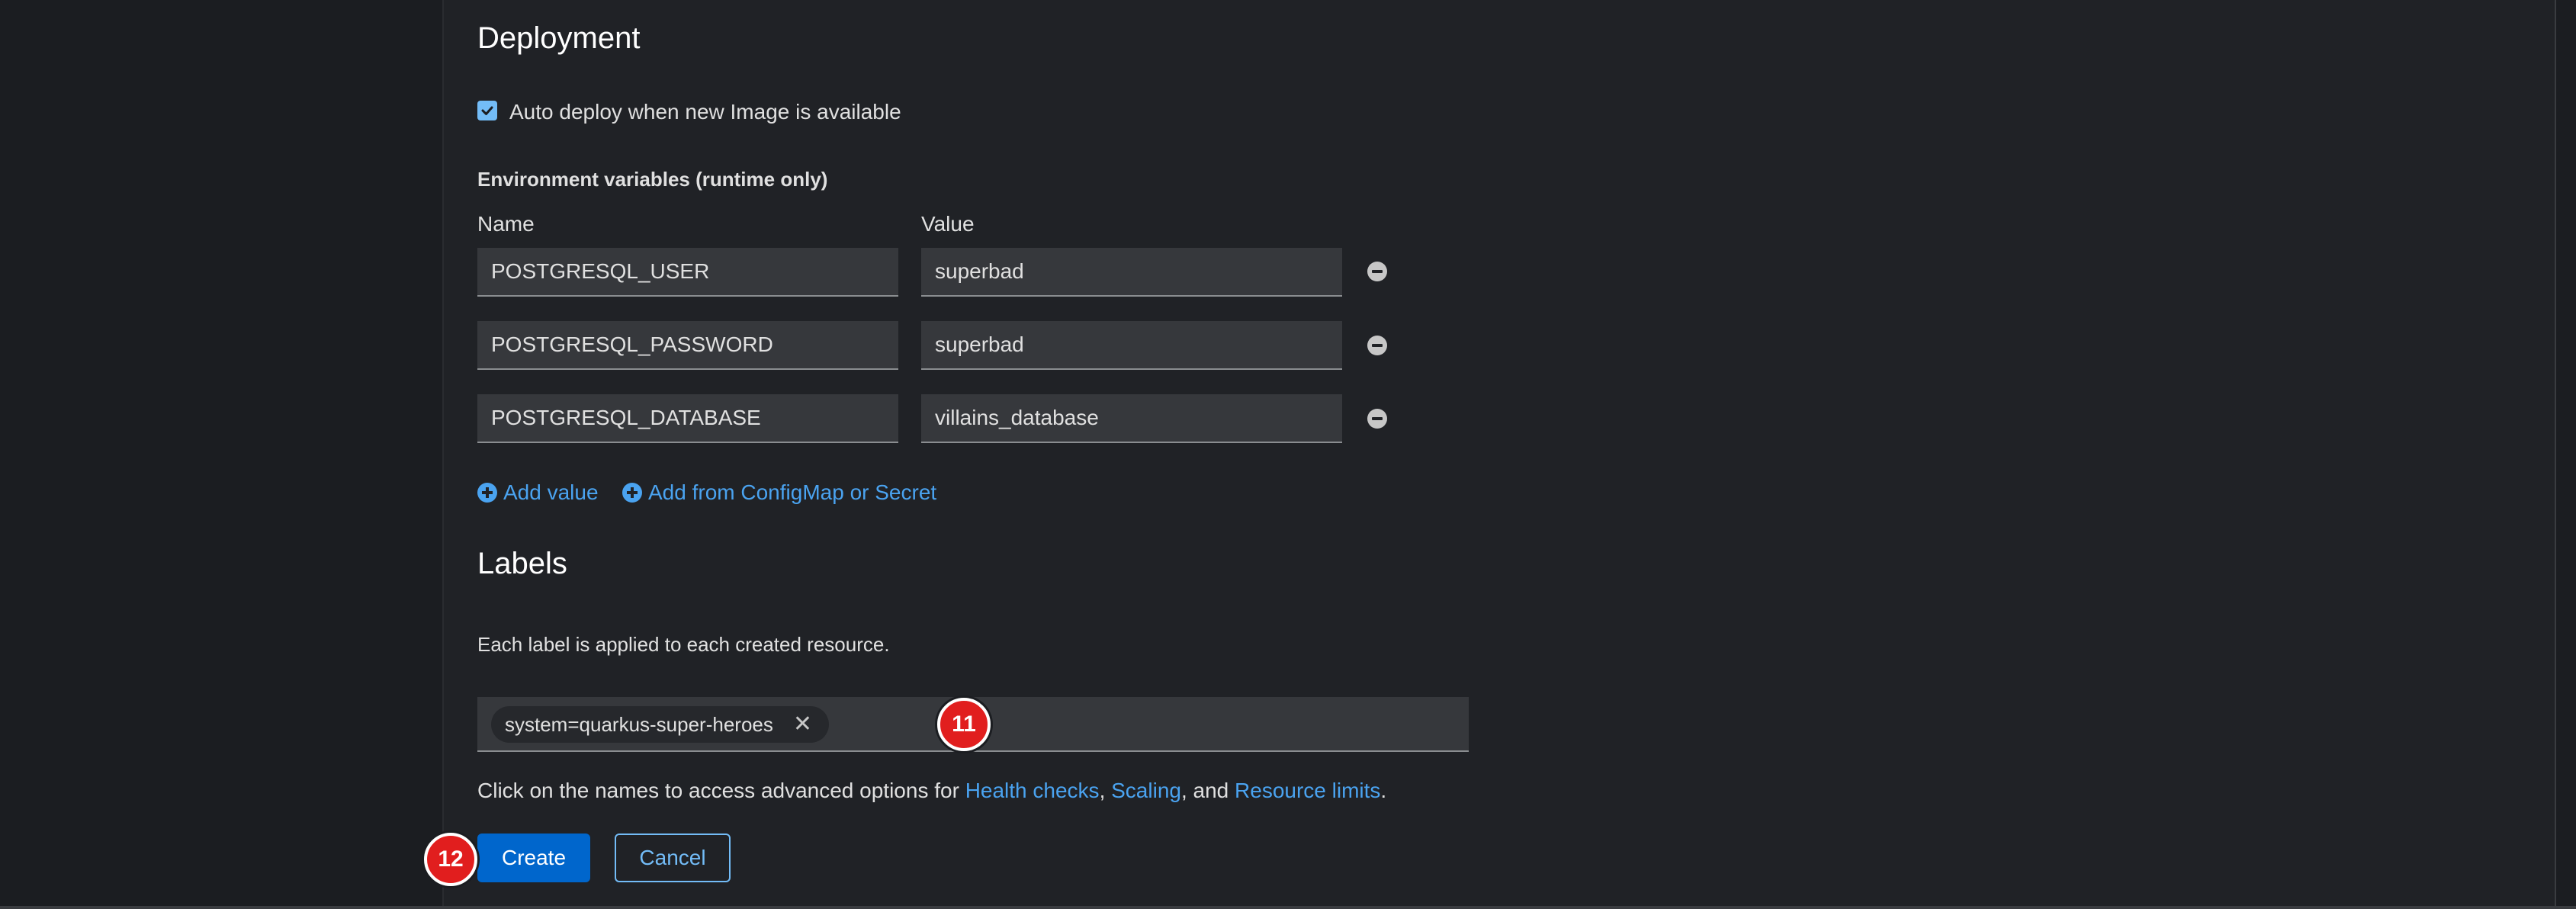 The width and height of the screenshot is (2576, 909). I want to click on auto-deploy-label: Auto deploy when new Image is available, so click(705, 112).